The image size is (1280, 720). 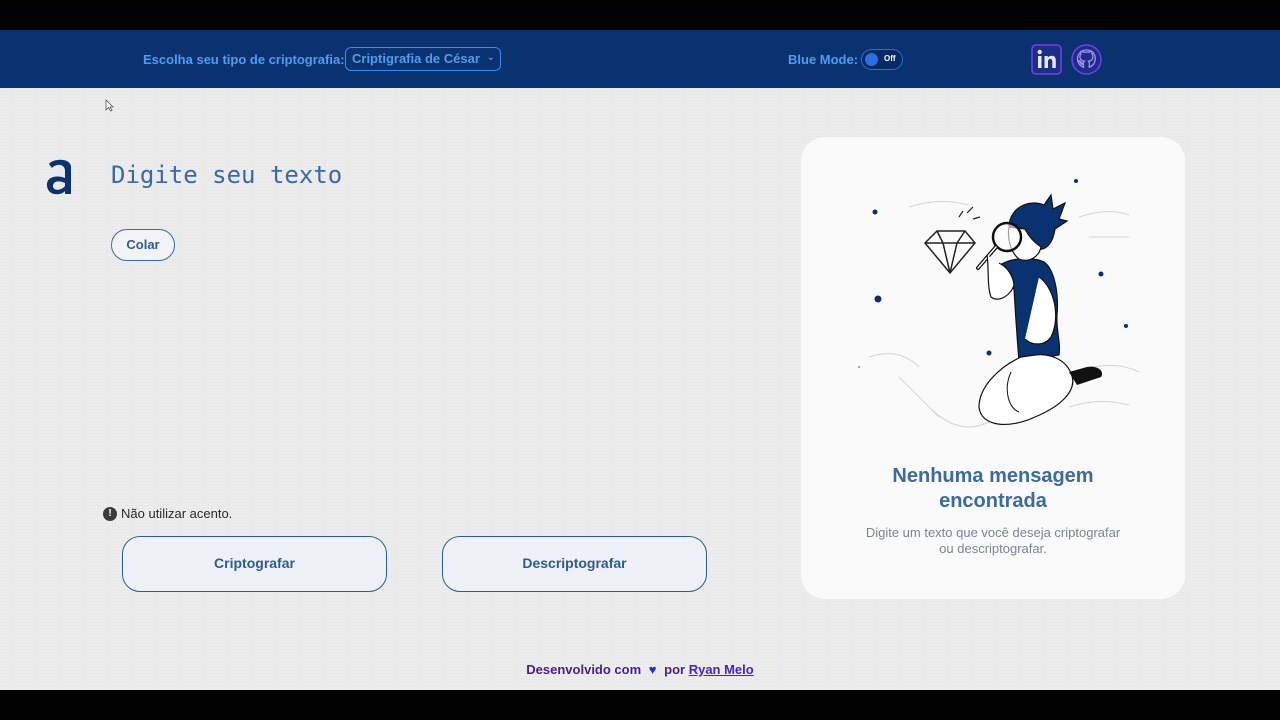 I want to click on decrypt-button: Descriptografar, so click(x=574, y=564).